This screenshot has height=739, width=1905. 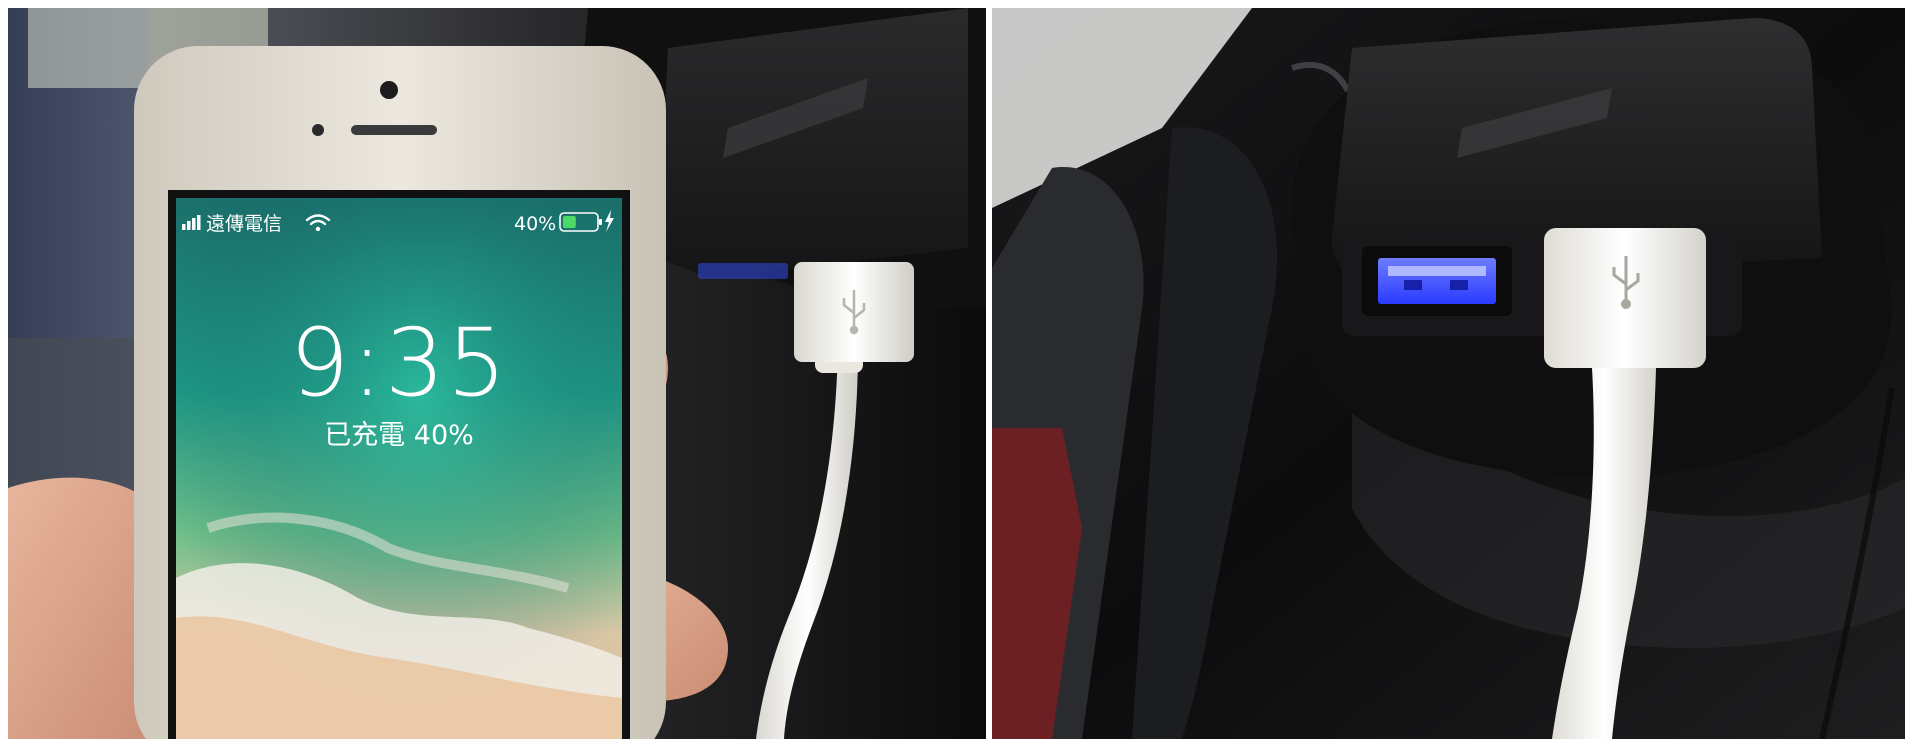 I want to click on front-camera, so click(x=389, y=90).